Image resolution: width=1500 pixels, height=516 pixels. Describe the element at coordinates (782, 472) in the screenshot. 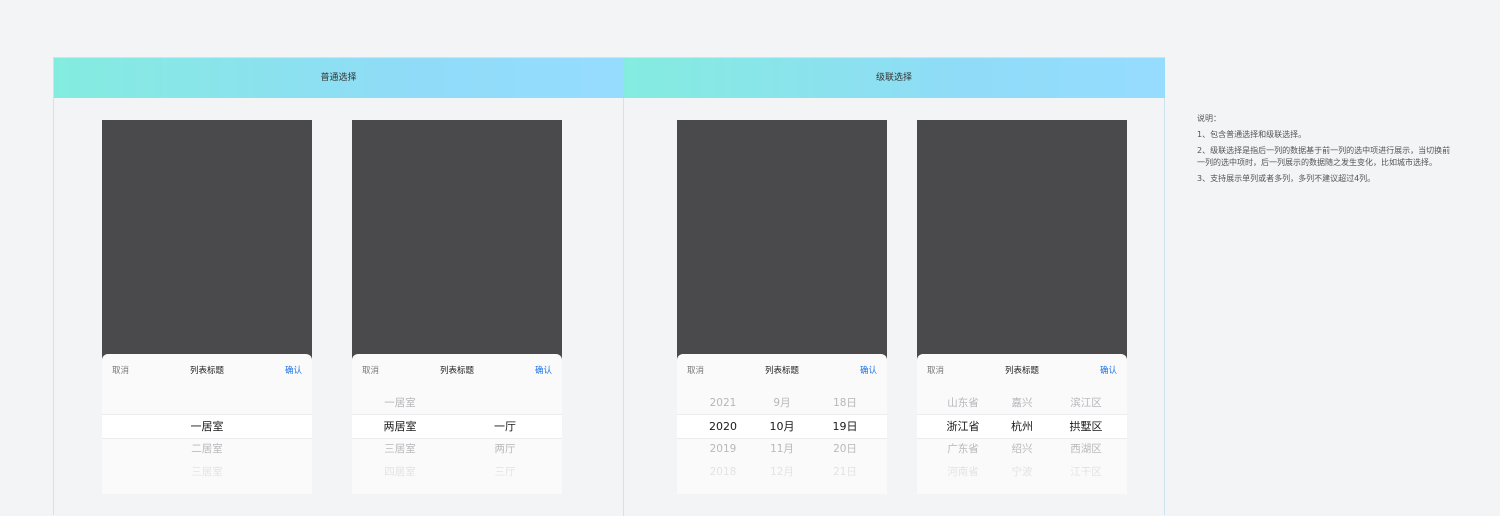

I see `picker-option: 12月` at that location.